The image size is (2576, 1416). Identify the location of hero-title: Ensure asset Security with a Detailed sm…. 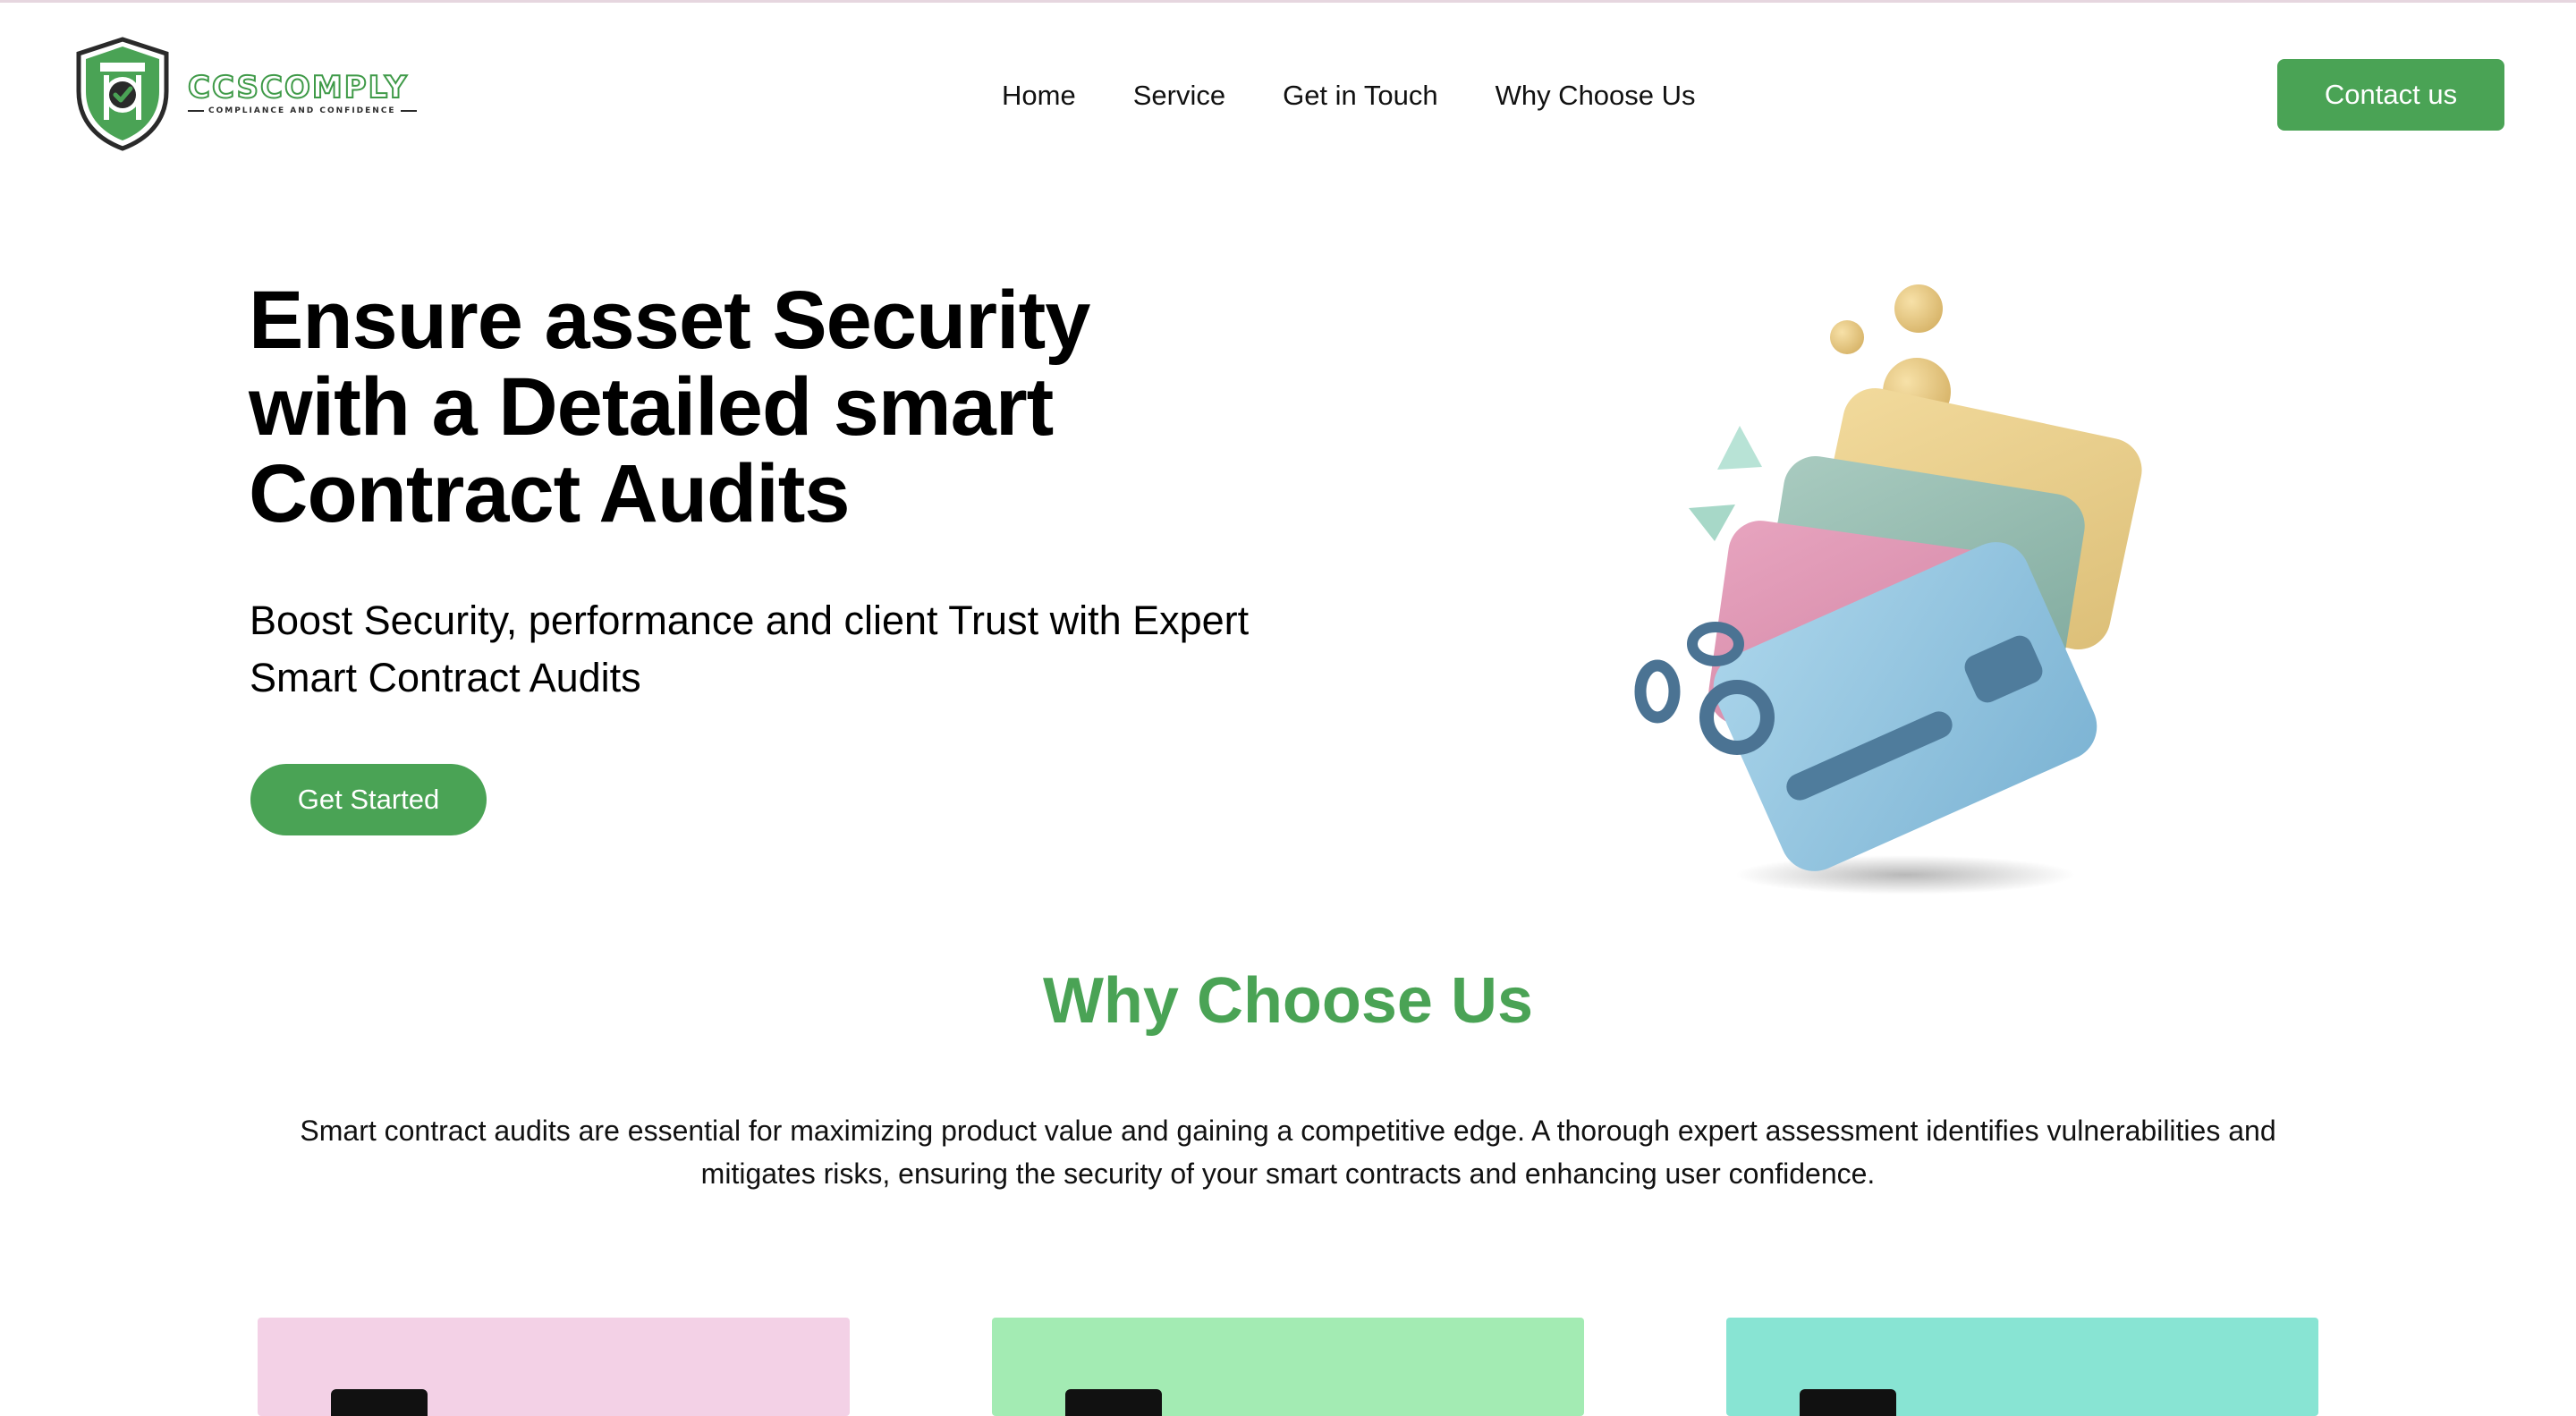
(669, 407).